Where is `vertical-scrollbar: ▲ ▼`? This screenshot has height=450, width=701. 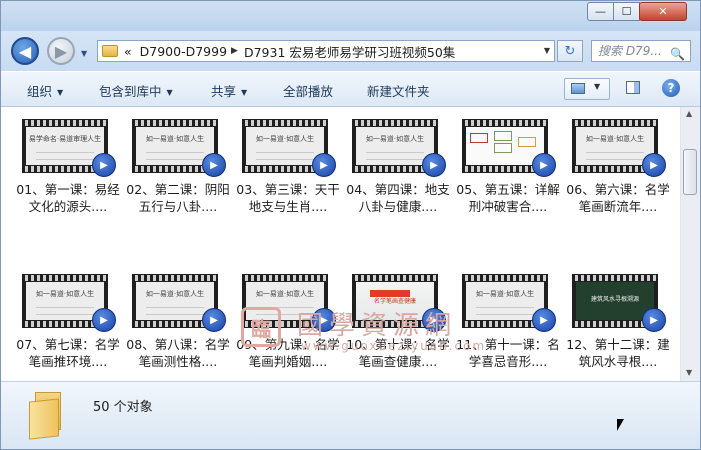
vertical-scrollbar: ▲ ▼ is located at coordinates (690, 244).